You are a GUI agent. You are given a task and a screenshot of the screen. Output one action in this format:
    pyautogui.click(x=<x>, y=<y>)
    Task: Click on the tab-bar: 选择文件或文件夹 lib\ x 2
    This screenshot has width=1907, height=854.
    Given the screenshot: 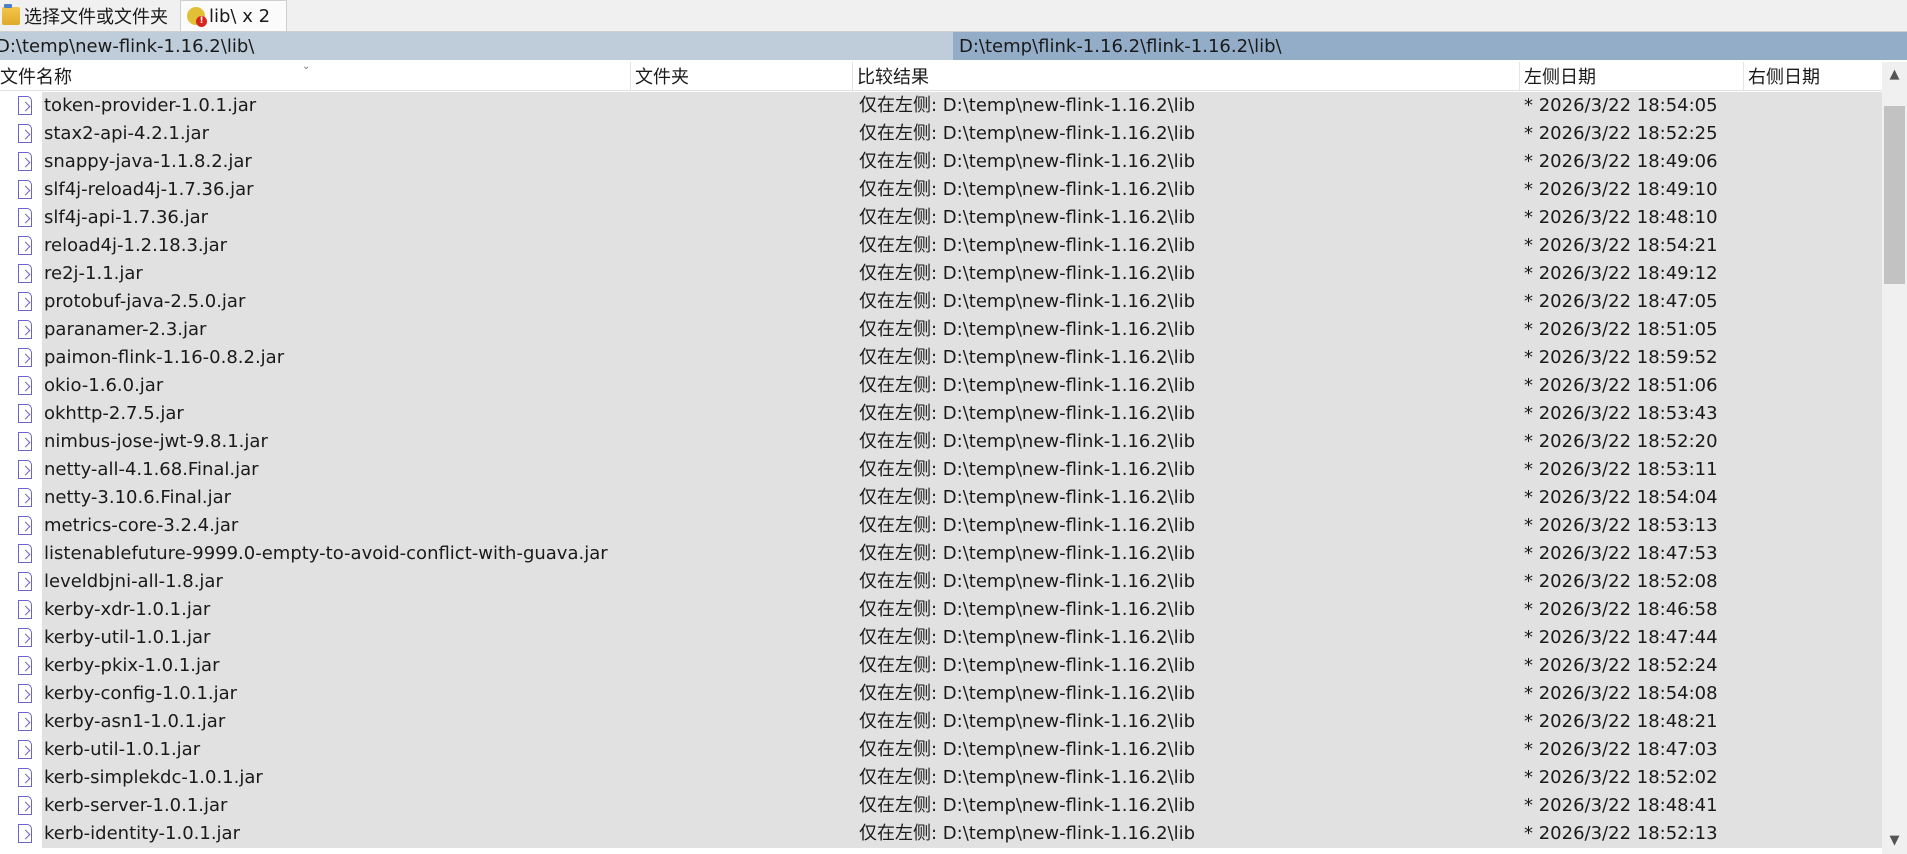 What is the action you would take?
    pyautogui.click(x=953, y=16)
    